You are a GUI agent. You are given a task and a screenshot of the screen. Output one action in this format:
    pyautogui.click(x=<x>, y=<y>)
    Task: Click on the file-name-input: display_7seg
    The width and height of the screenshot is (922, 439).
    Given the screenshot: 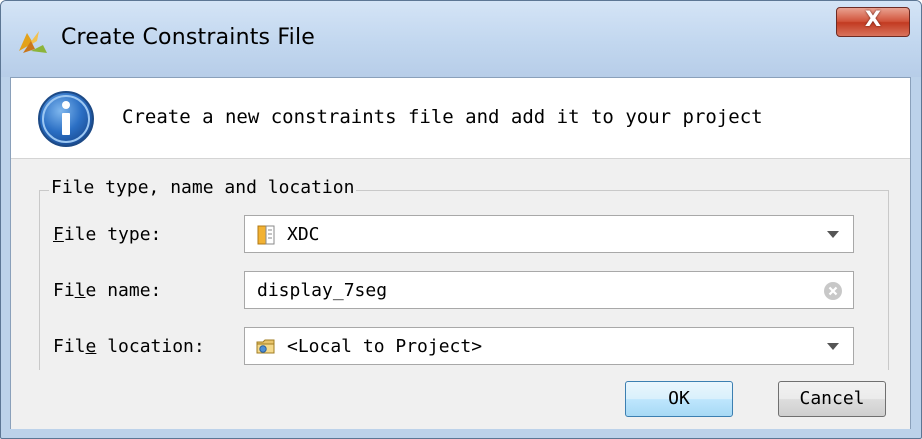 What is the action you would take?
    pyautogui.click(x=549, y=290)
    